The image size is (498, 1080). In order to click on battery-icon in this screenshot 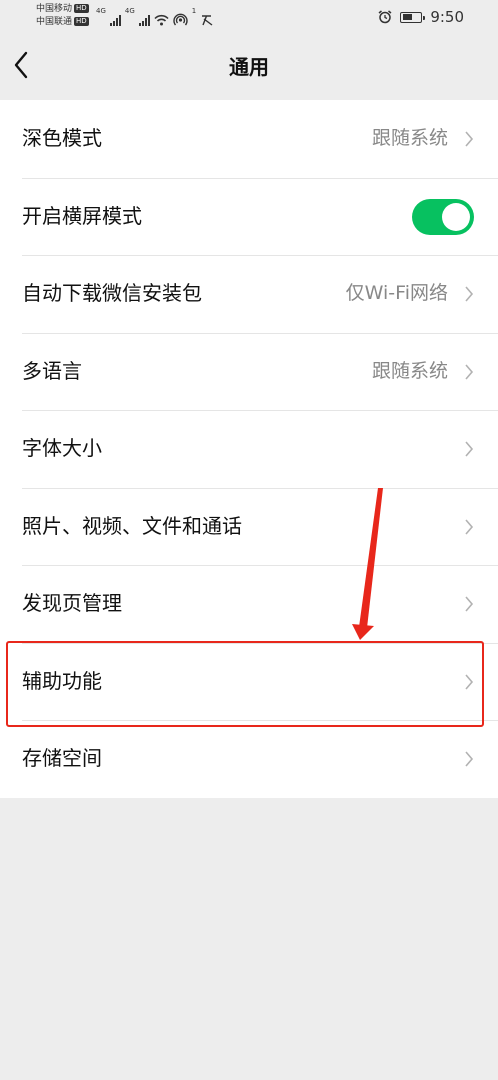, I will do `click(413, 17)`.